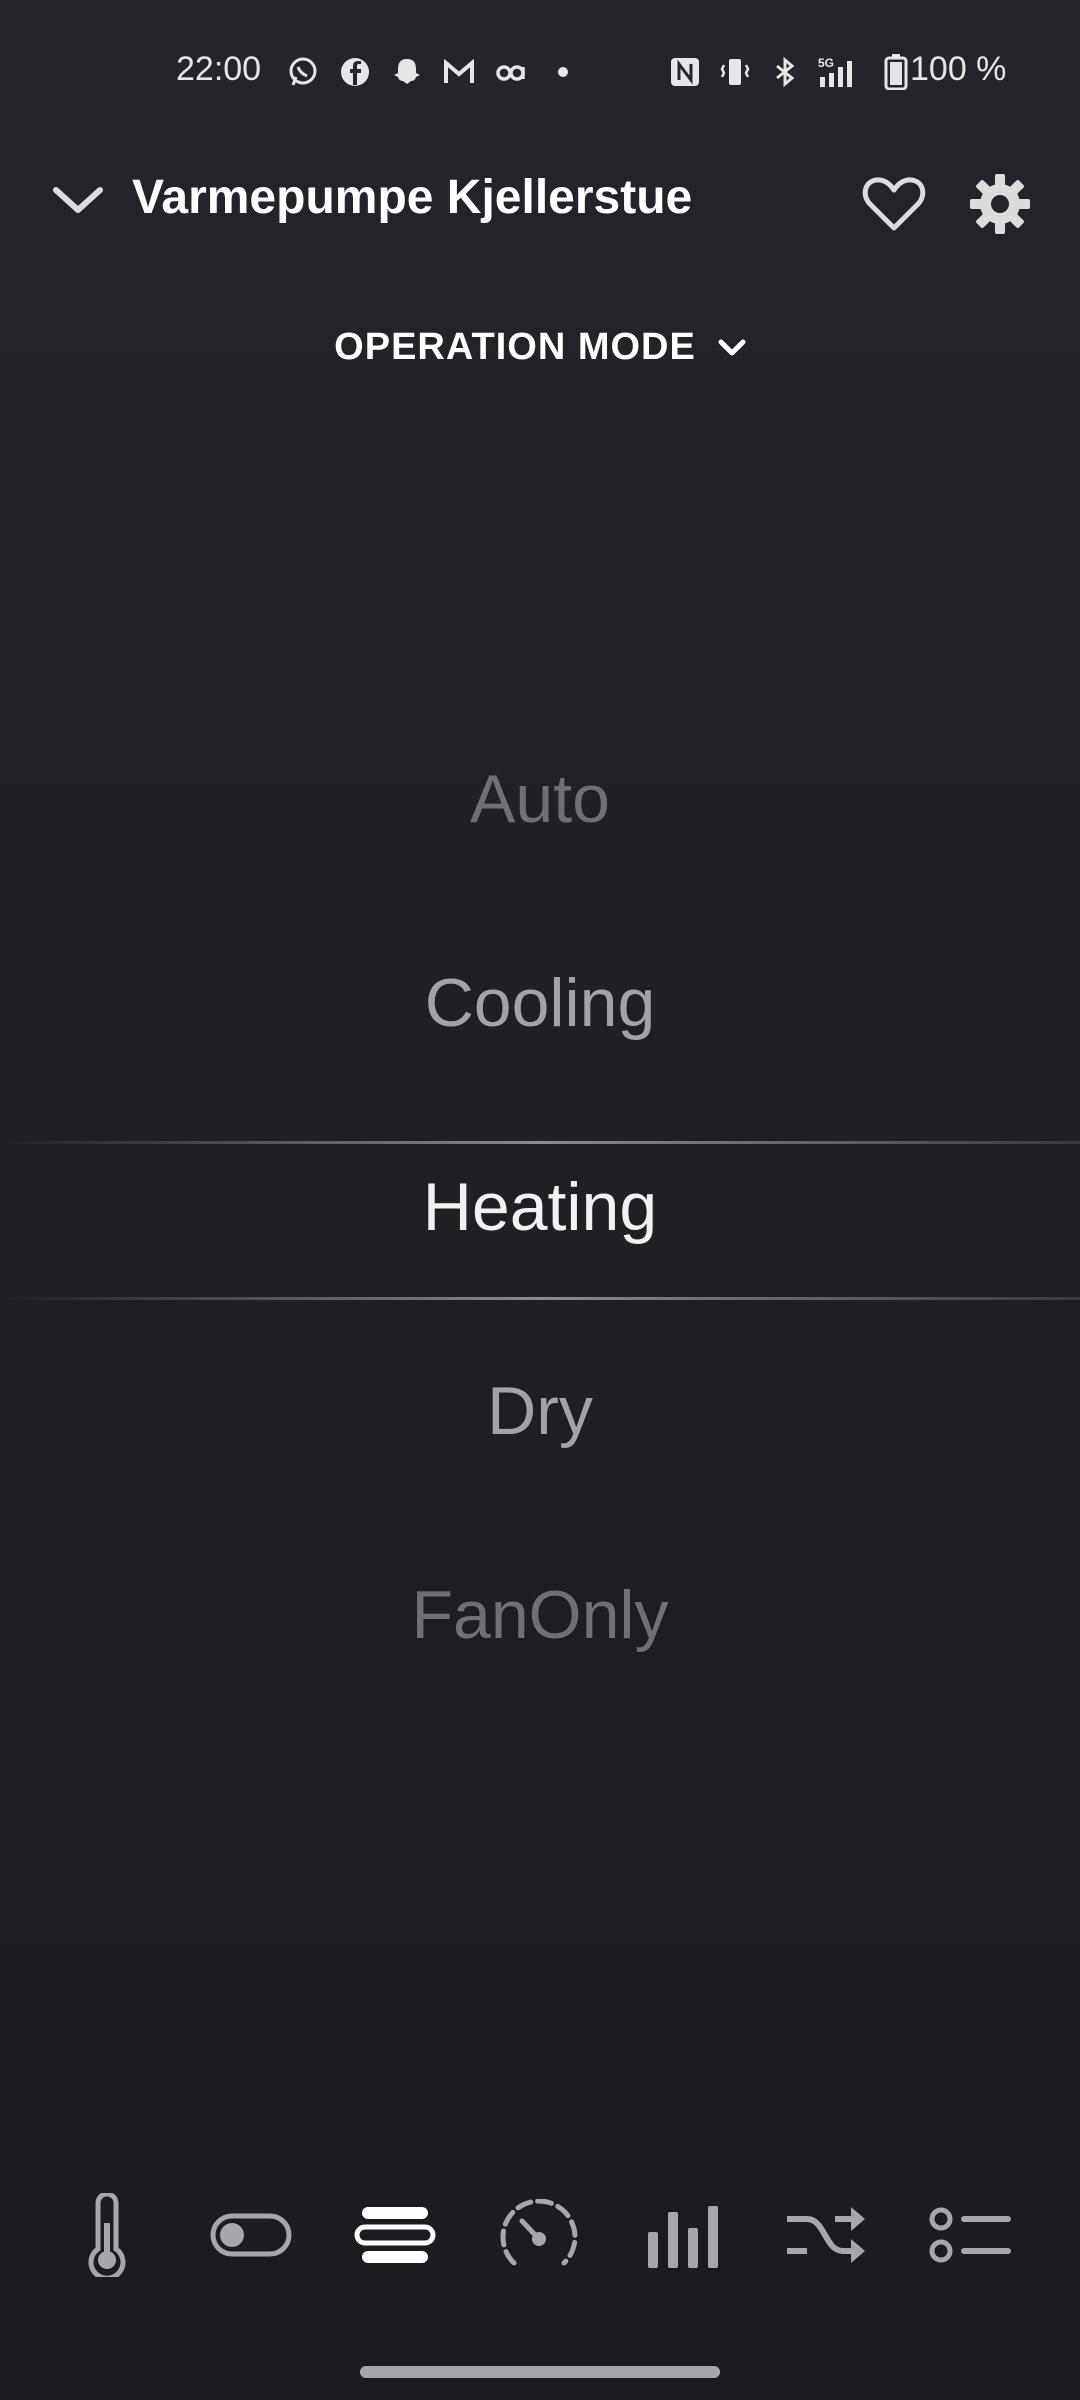 The image size is (1080, 2400). I want to click on vibrate-icon, so click(735, 72).